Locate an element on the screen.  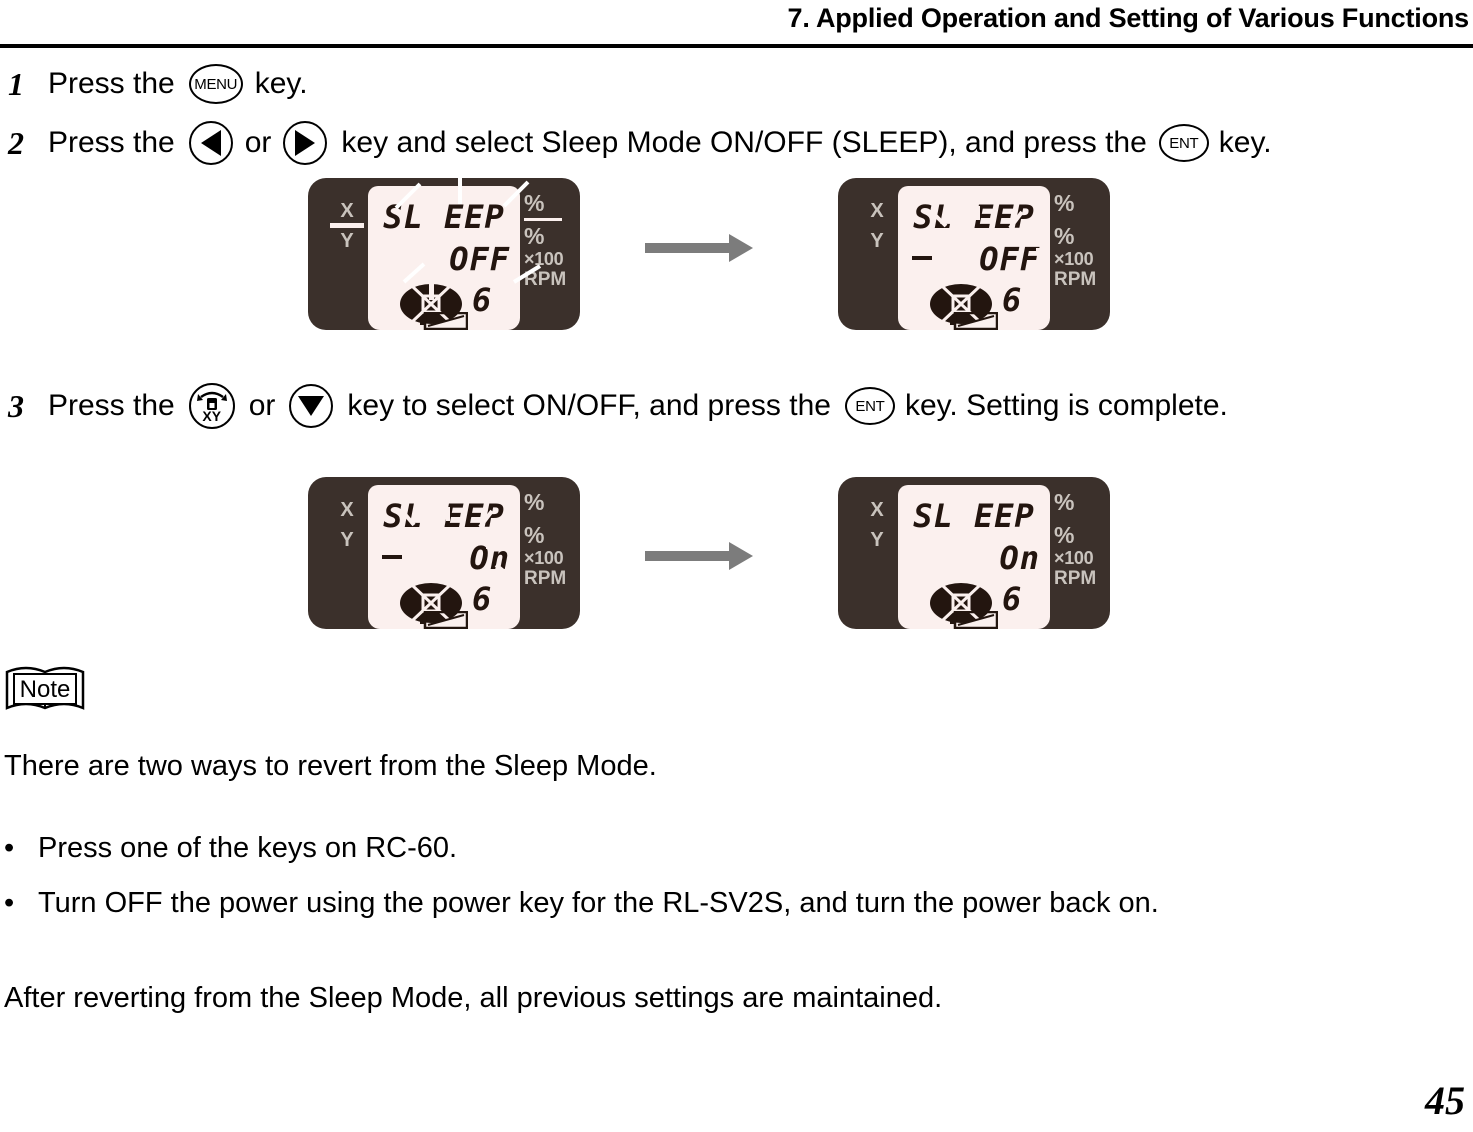
callout-leader-lines is located at coordinates (468, 228).